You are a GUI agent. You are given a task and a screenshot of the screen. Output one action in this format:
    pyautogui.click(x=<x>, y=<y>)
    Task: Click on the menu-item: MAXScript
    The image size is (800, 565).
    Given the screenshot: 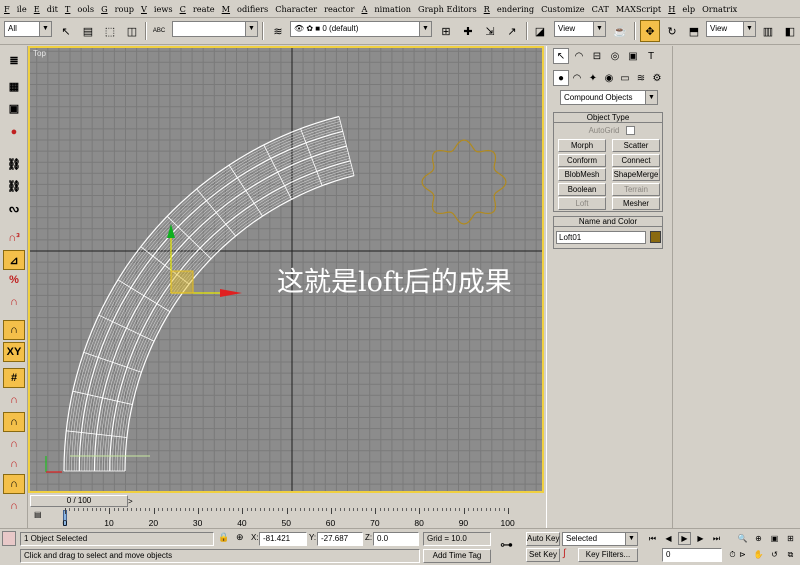 What is the action you would take?
    pyautogui.click(x=638, y=9)
    